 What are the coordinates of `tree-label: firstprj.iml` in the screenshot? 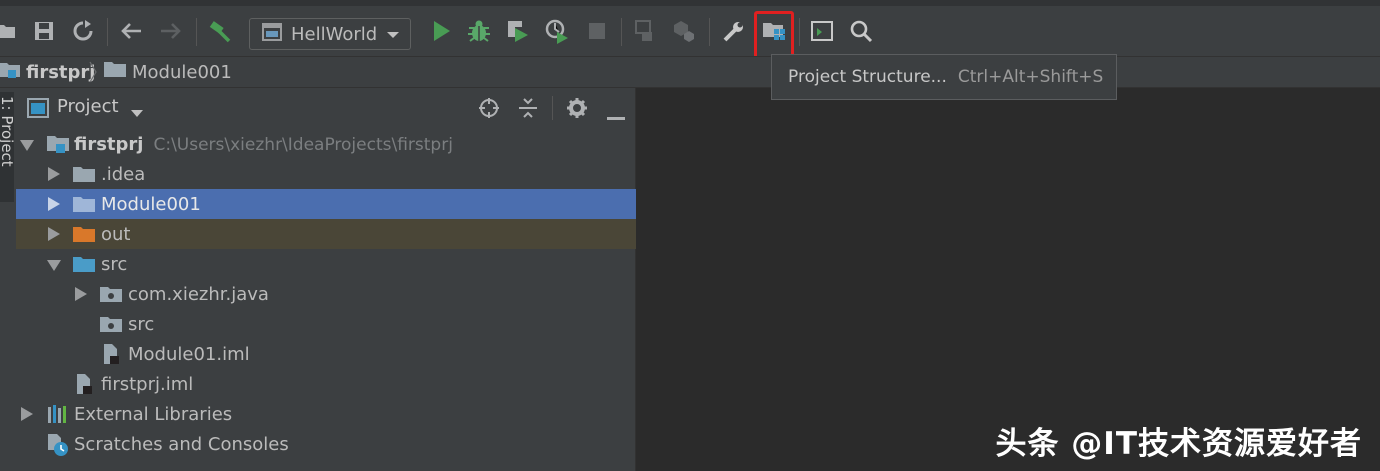 It's located at (147, 384).